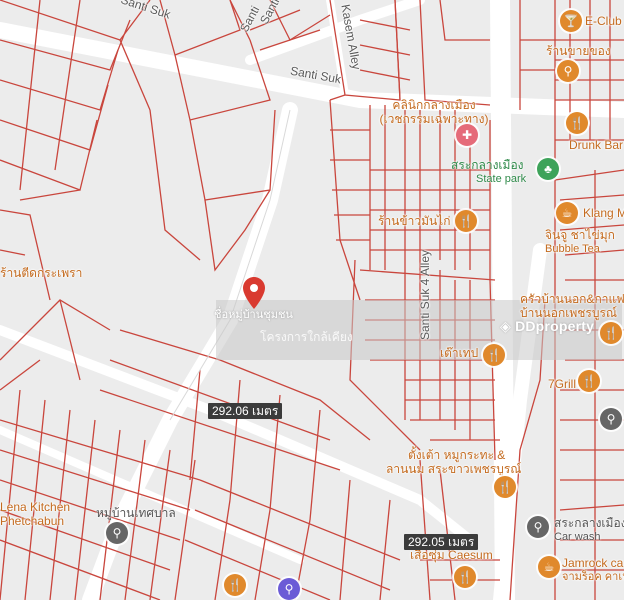 The image size is (624, 600). What do you see at coordinates (35, 507) in the screenshot?
I see `poi-kitchen-left-label: Lena Kitchen` at bounding box center [35, 507].